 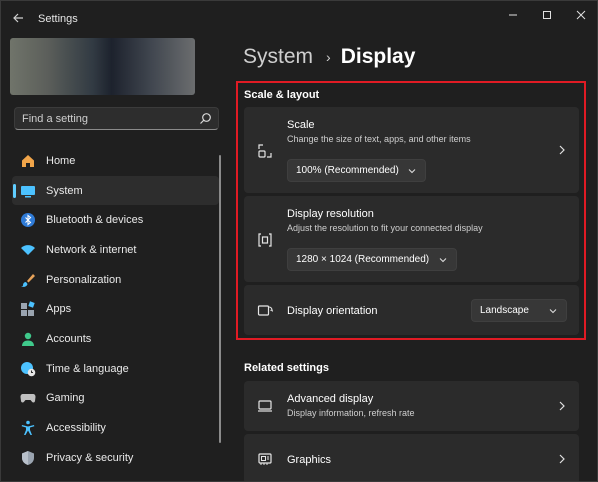 What do you see at coordinates (115, 161) in the screenshot?
I see `sidebar-item-home: Home` at bounding box center [115, 161].